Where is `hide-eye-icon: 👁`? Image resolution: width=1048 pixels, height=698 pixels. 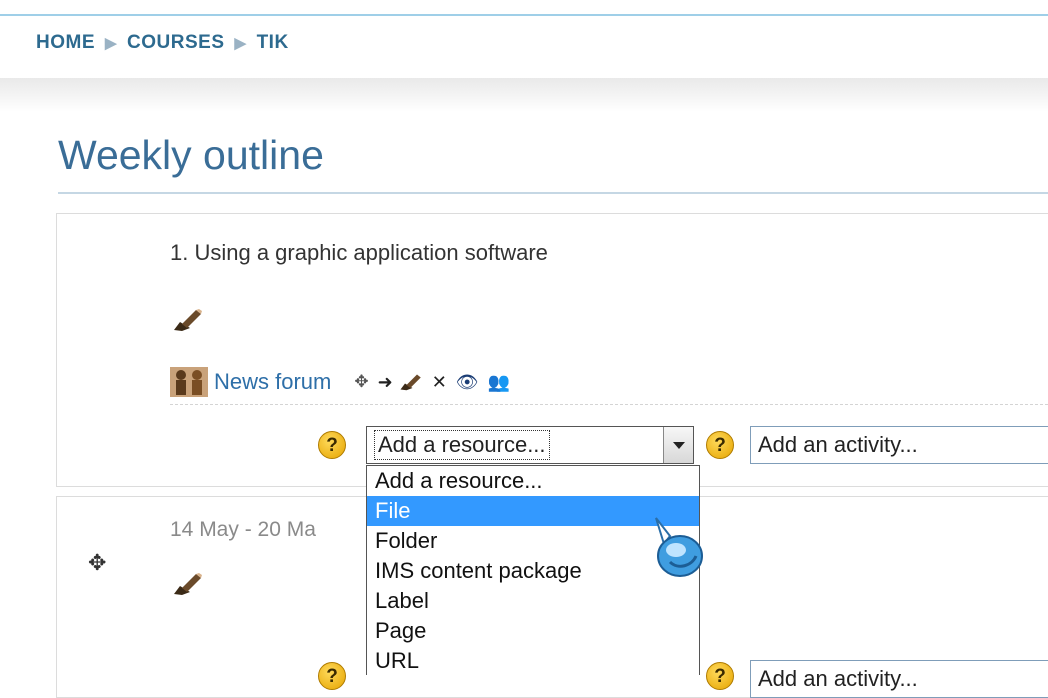 hide-eye-icon: 👁 is located at coordinates (467, 382).